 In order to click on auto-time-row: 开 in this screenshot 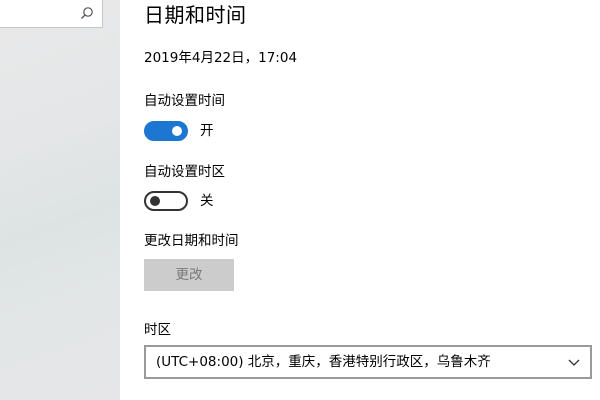, I will do `click(179, 131)`.